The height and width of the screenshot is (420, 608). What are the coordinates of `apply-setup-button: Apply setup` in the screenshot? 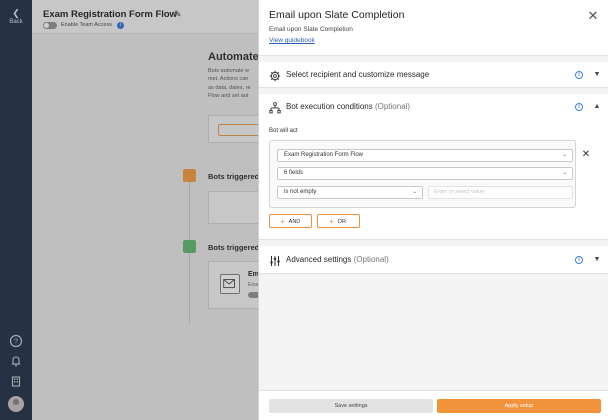 It's located at (519, 406).